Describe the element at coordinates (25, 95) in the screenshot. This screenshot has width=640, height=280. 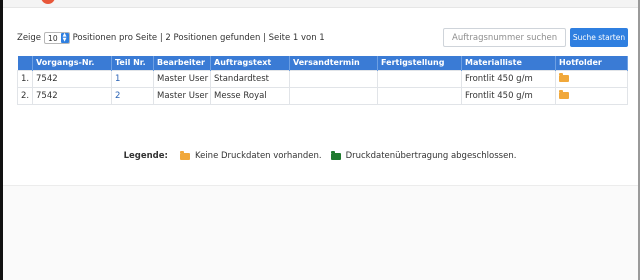
I see `row-index: 2.` at that location.